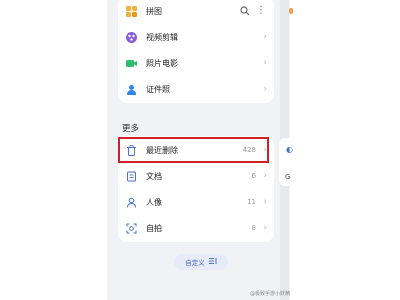 The image size is (400, 300). I want to click on peek-card-icon: ◐, so click(289, 149).